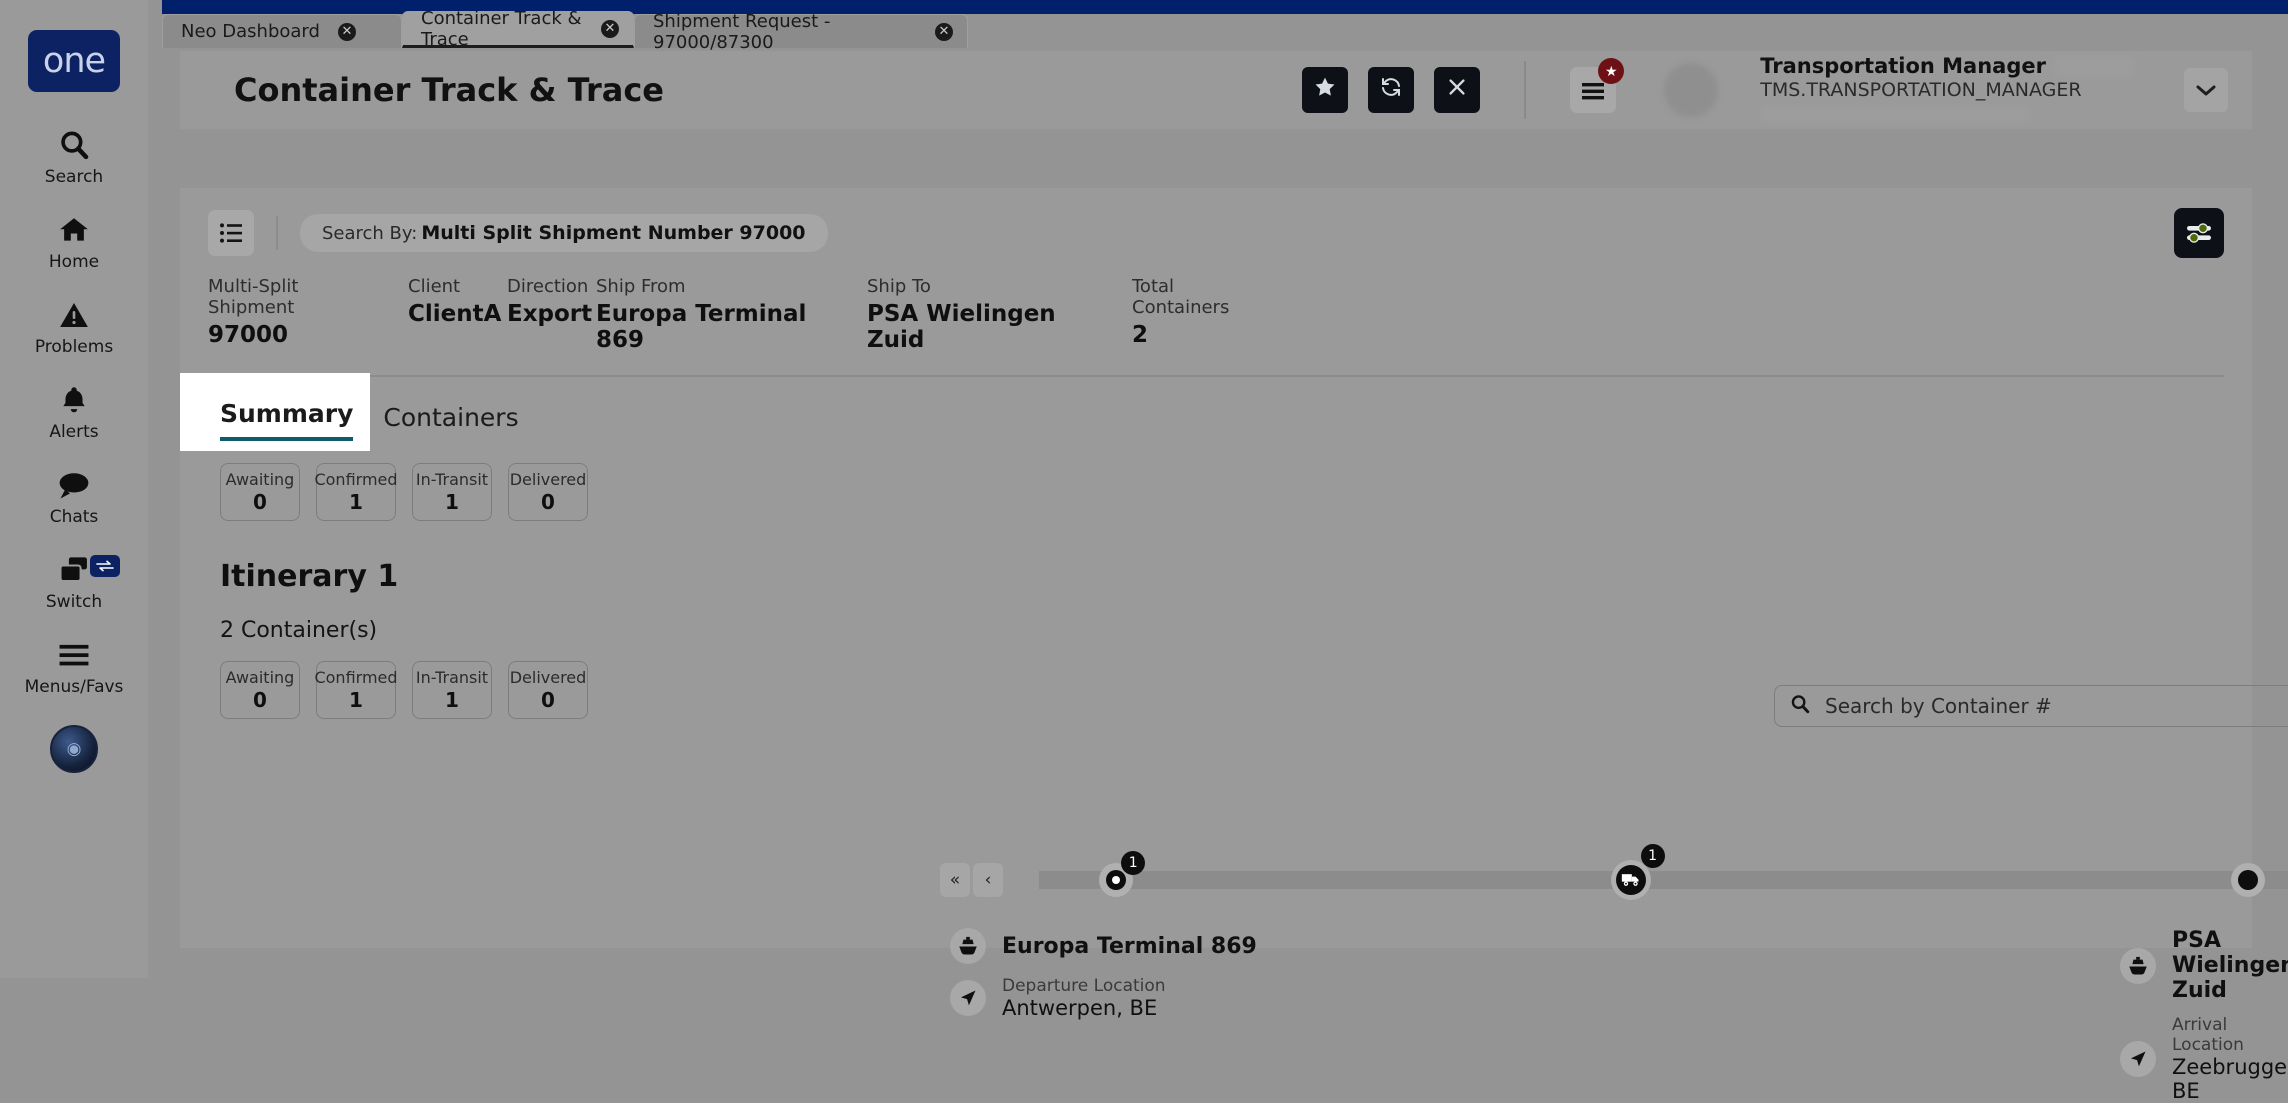 Image resolution: width=2288 pixels, height=1103 pixels. I want to click on field-label: Direction, so click(548, 286).